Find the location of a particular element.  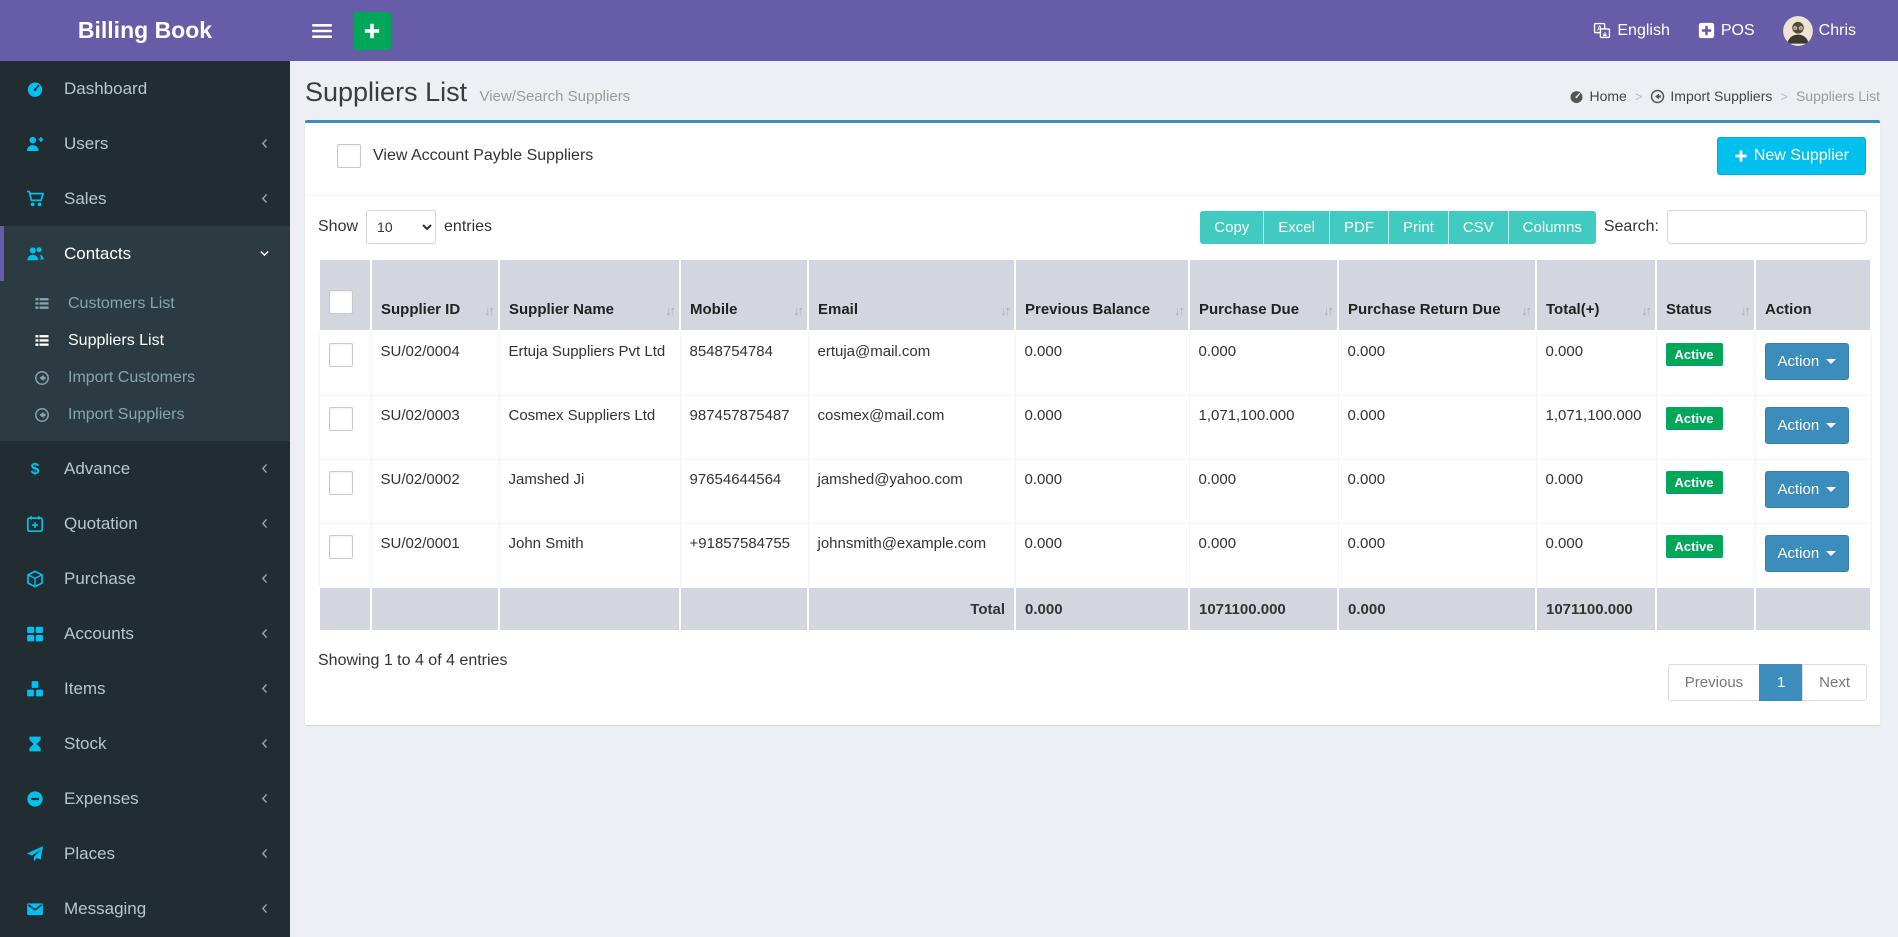

view-payable-suppliers-checkbox is located at coordinates (349, 156).